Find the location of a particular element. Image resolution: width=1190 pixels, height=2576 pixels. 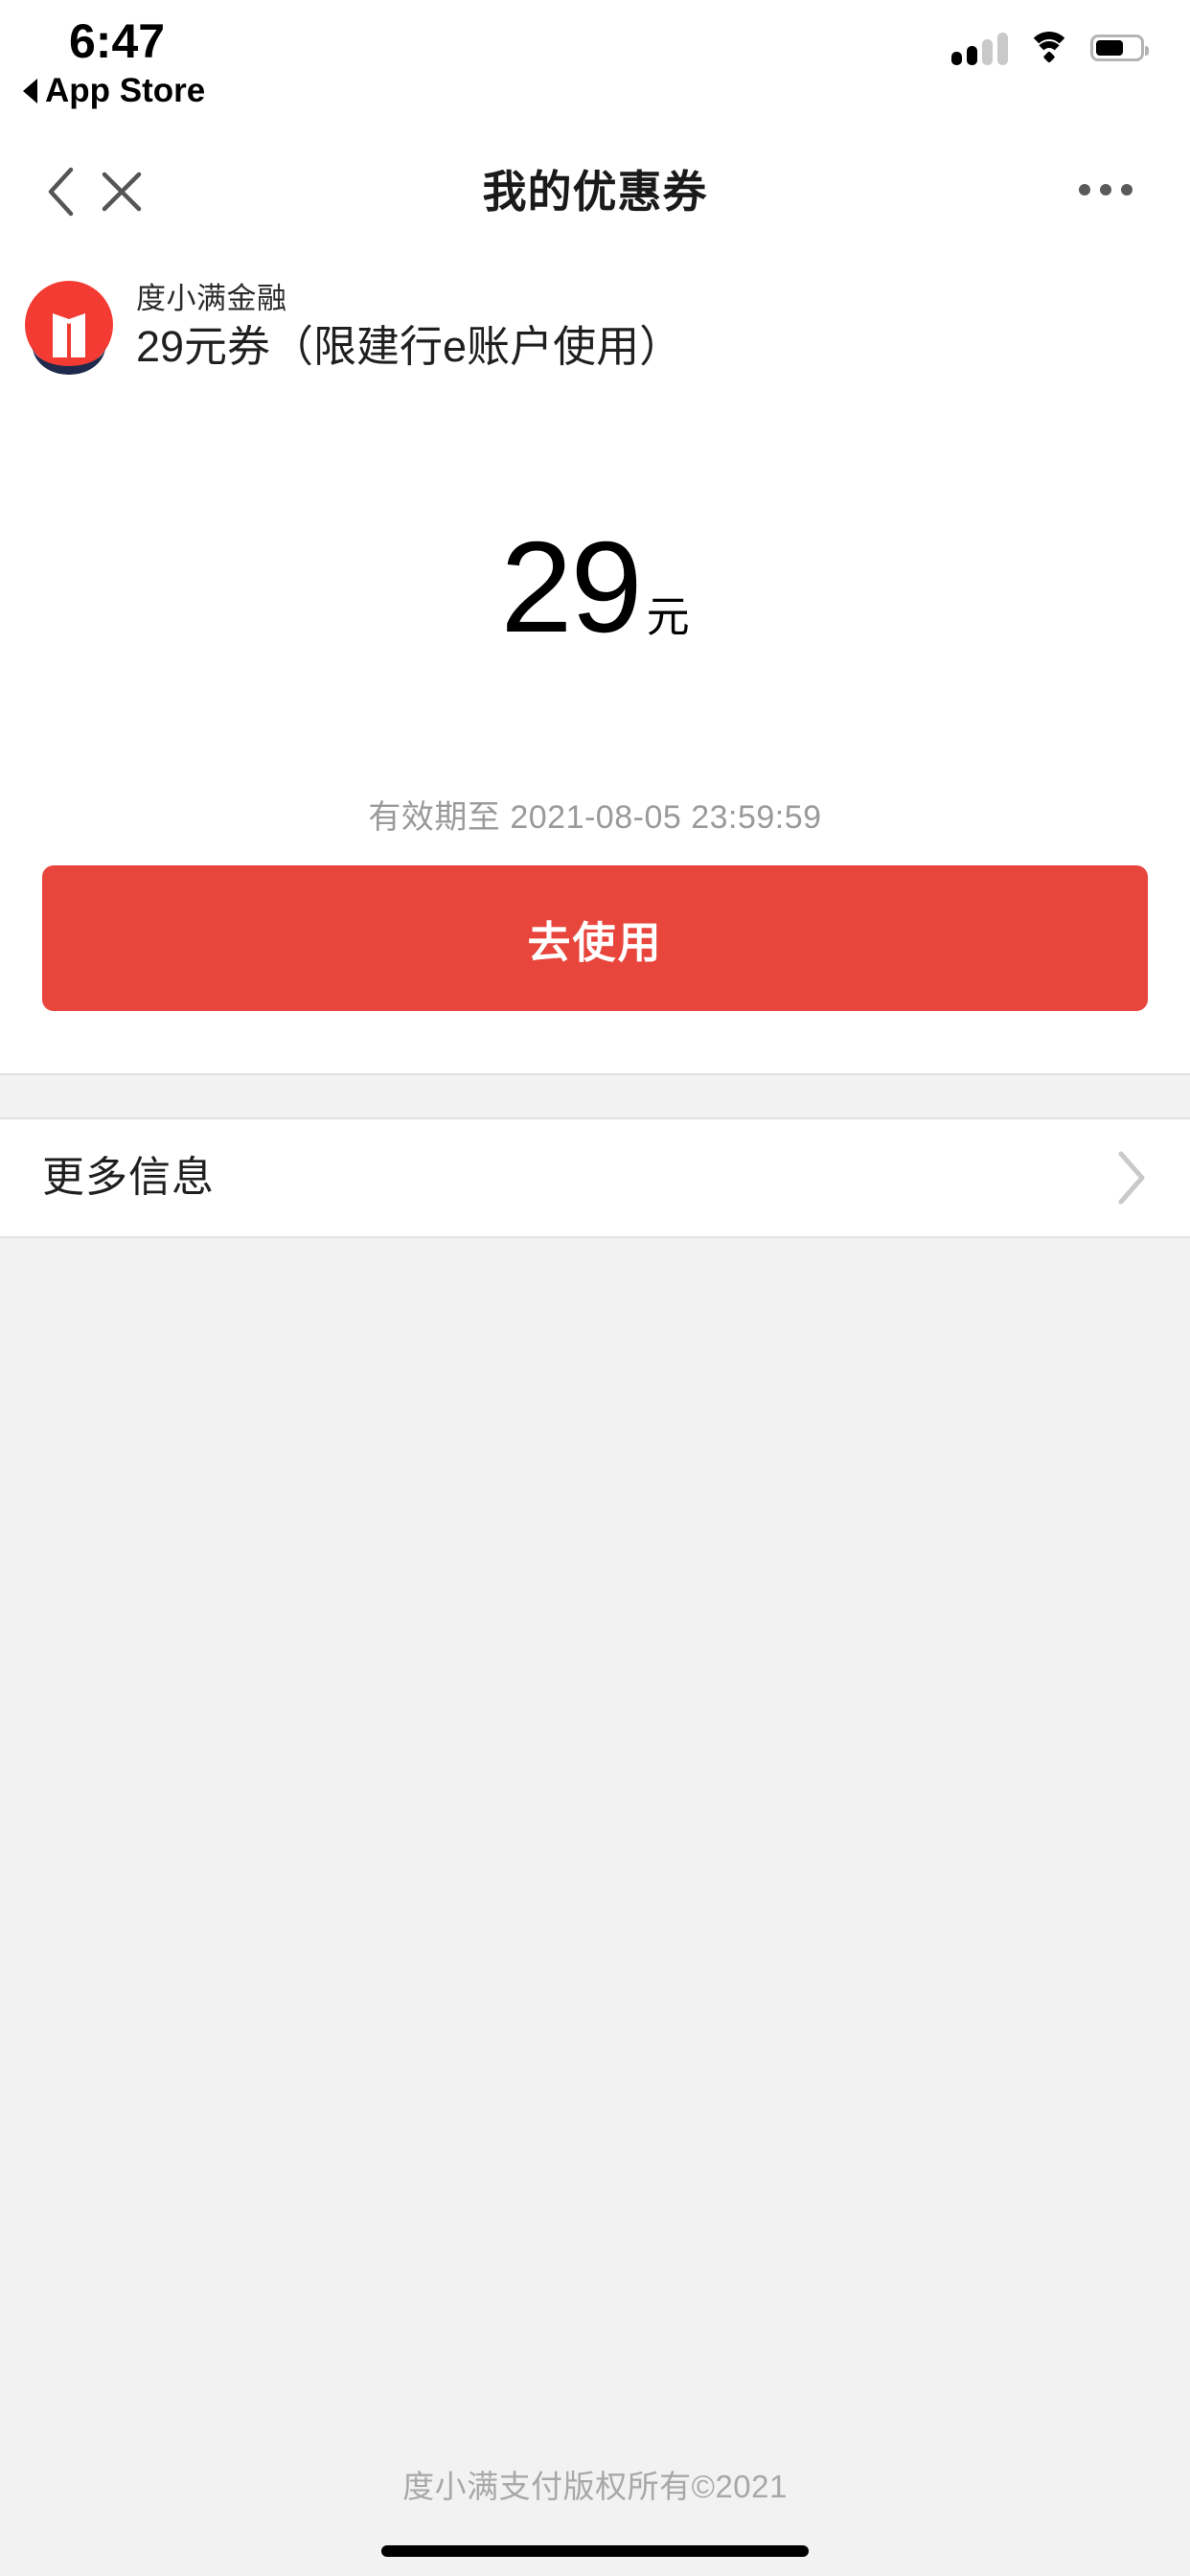

coupon-amount: 29 元 is located at coordinates (595, 587).